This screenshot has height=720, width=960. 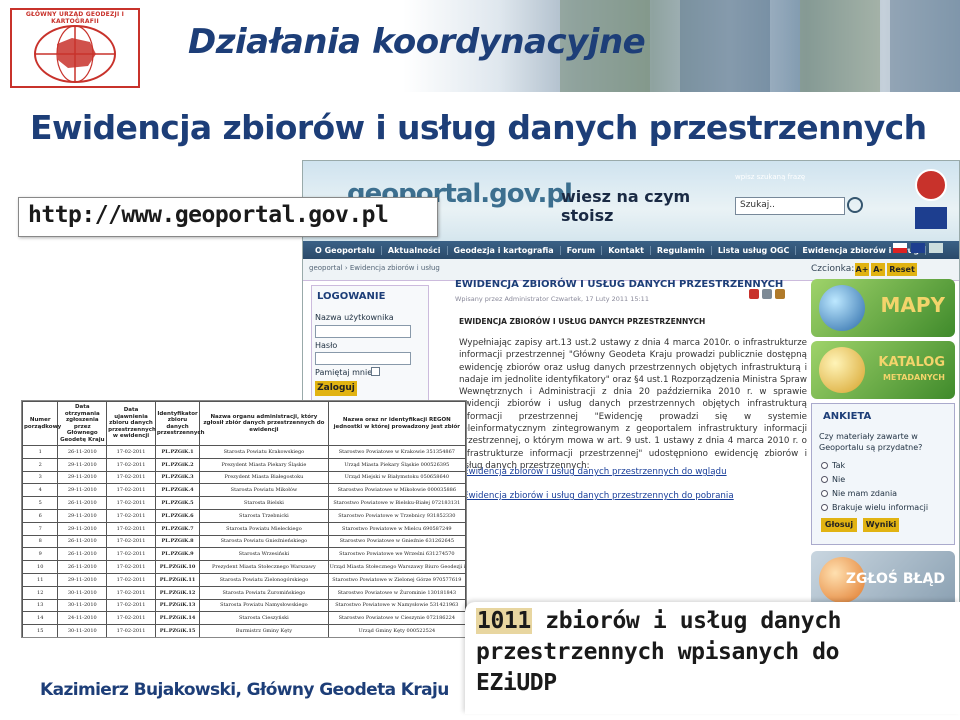 What do you see at coordinates (911, 362) in the screenshot?
I see `catalog-label: KATALOG` at bounding box center [911, 362].